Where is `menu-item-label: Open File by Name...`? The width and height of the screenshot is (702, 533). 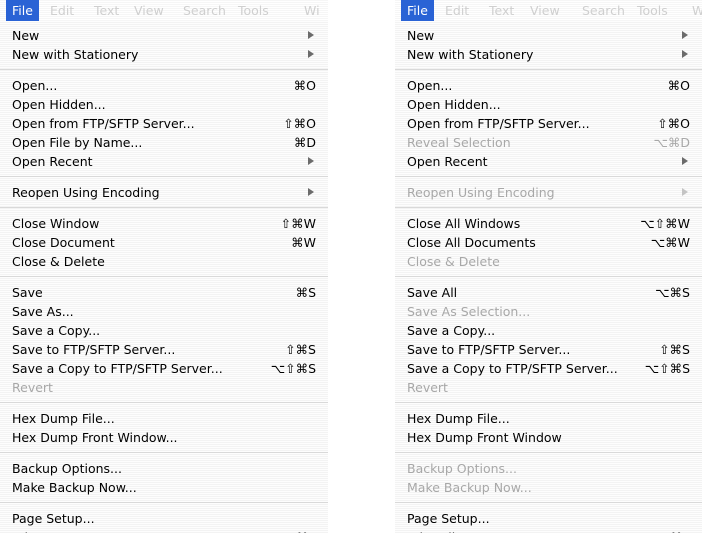 menu-item-label: Open File by Name... is located at coordinates (77, 142).